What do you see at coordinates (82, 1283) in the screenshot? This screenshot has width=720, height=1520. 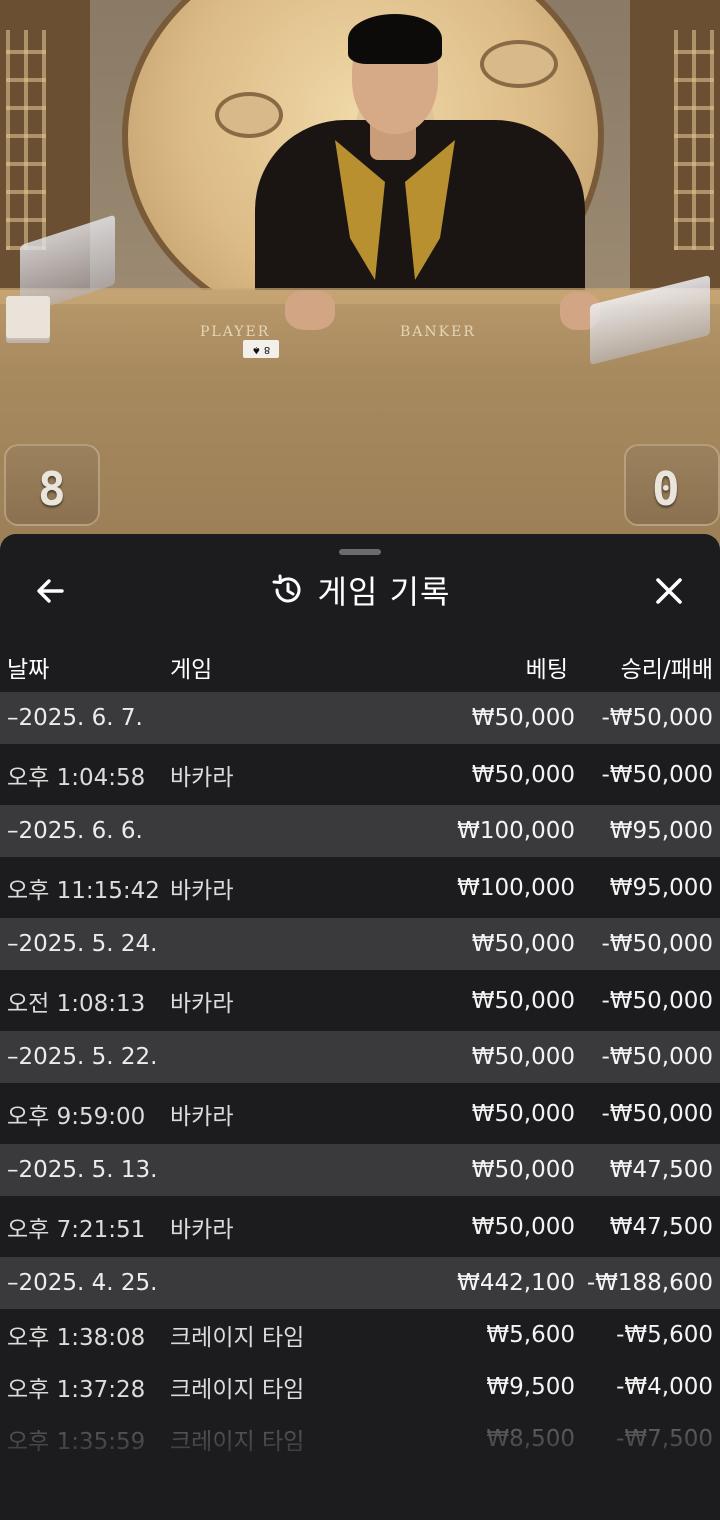 I see `group-date: –2025. 4. 25.` at bounding box center [82, 1283].